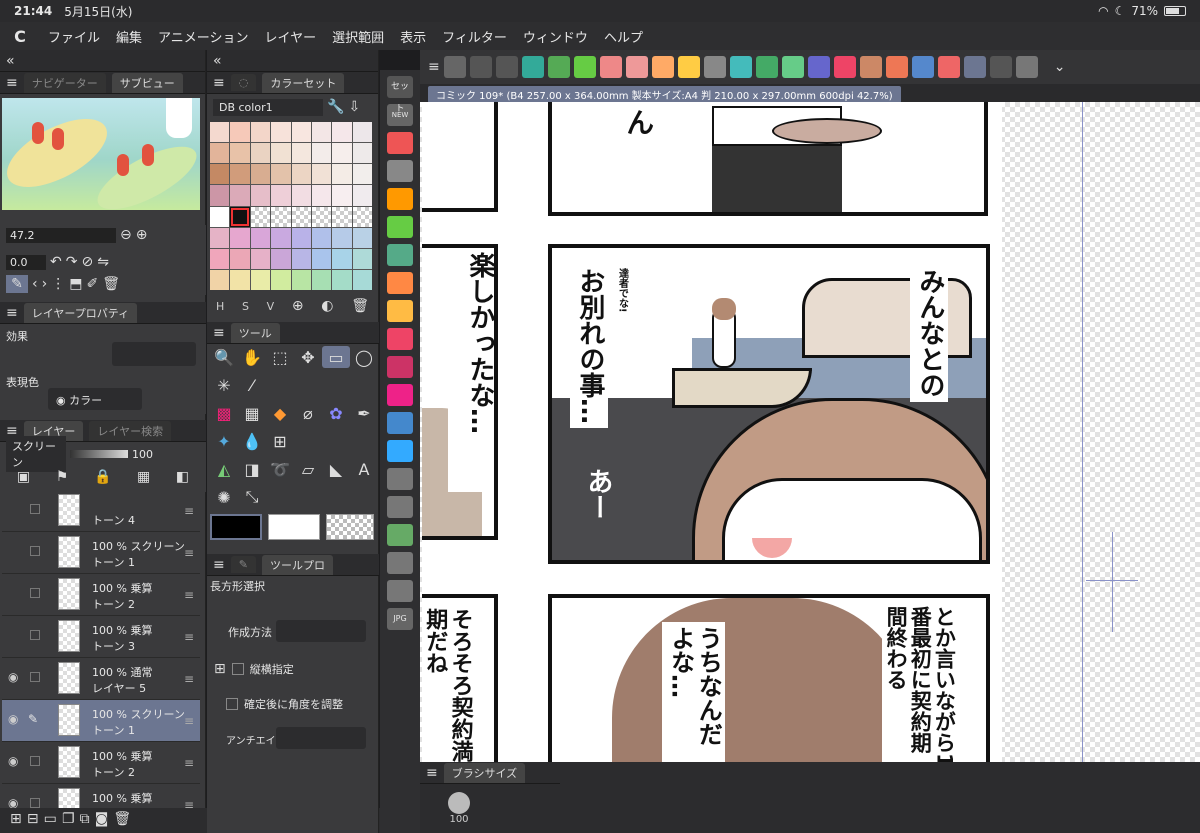 Image resolution: width=1200 pixels, height=833 pixels. Describe the element at coordinates (224, 469) in the screenshot. I see `figure-tool-icon: ◭` at that location.